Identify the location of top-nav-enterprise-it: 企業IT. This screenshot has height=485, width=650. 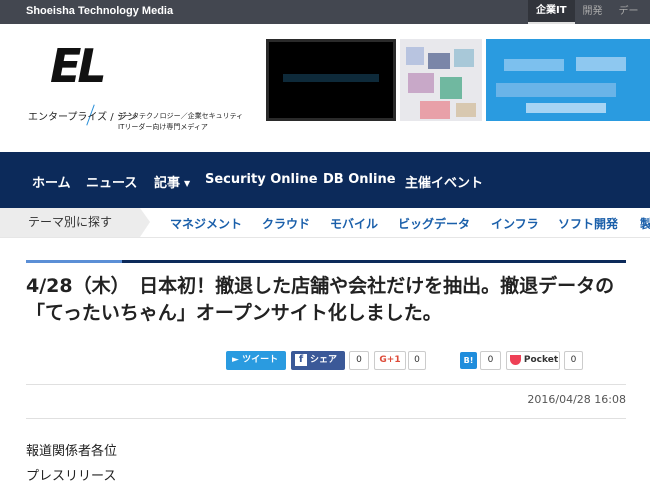
(551, 12).